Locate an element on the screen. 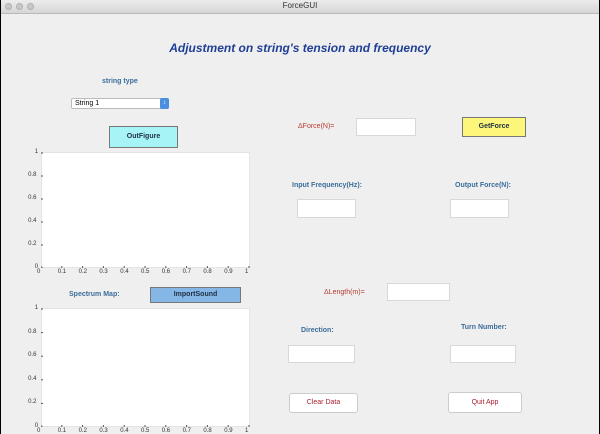 The image size is (600, 434). spectrum-map-axes-xtick-label: 0.9 is located at coordinates (228, 431).